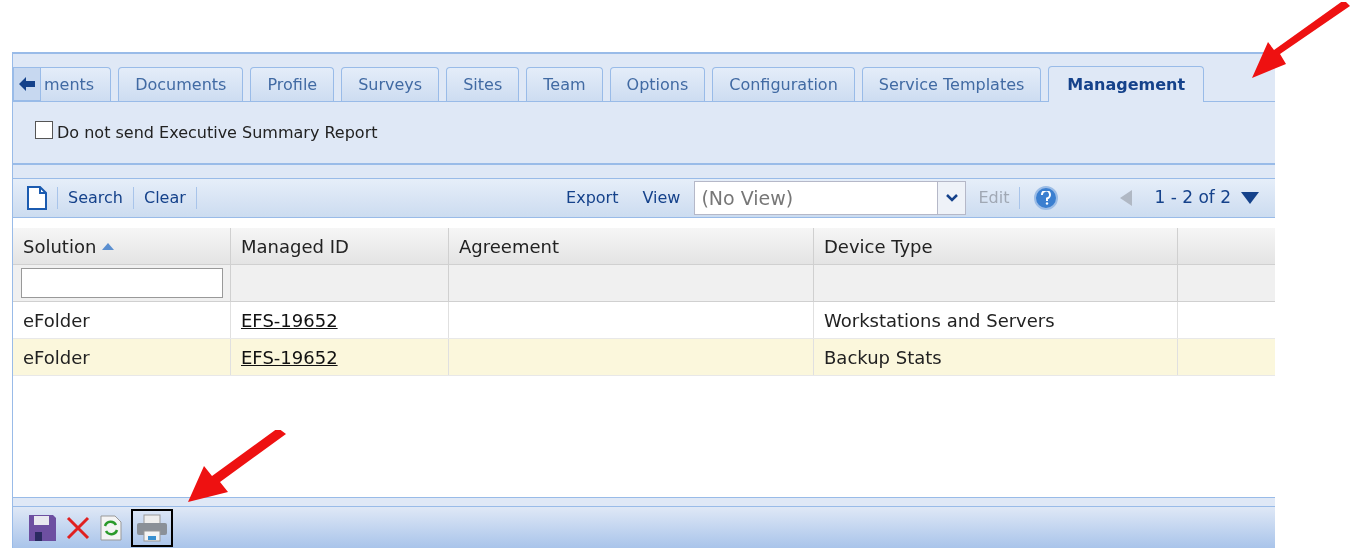  Describe the element at coordinates (122, 246) in the screenshot. I see `column-header: Solution` at that location.